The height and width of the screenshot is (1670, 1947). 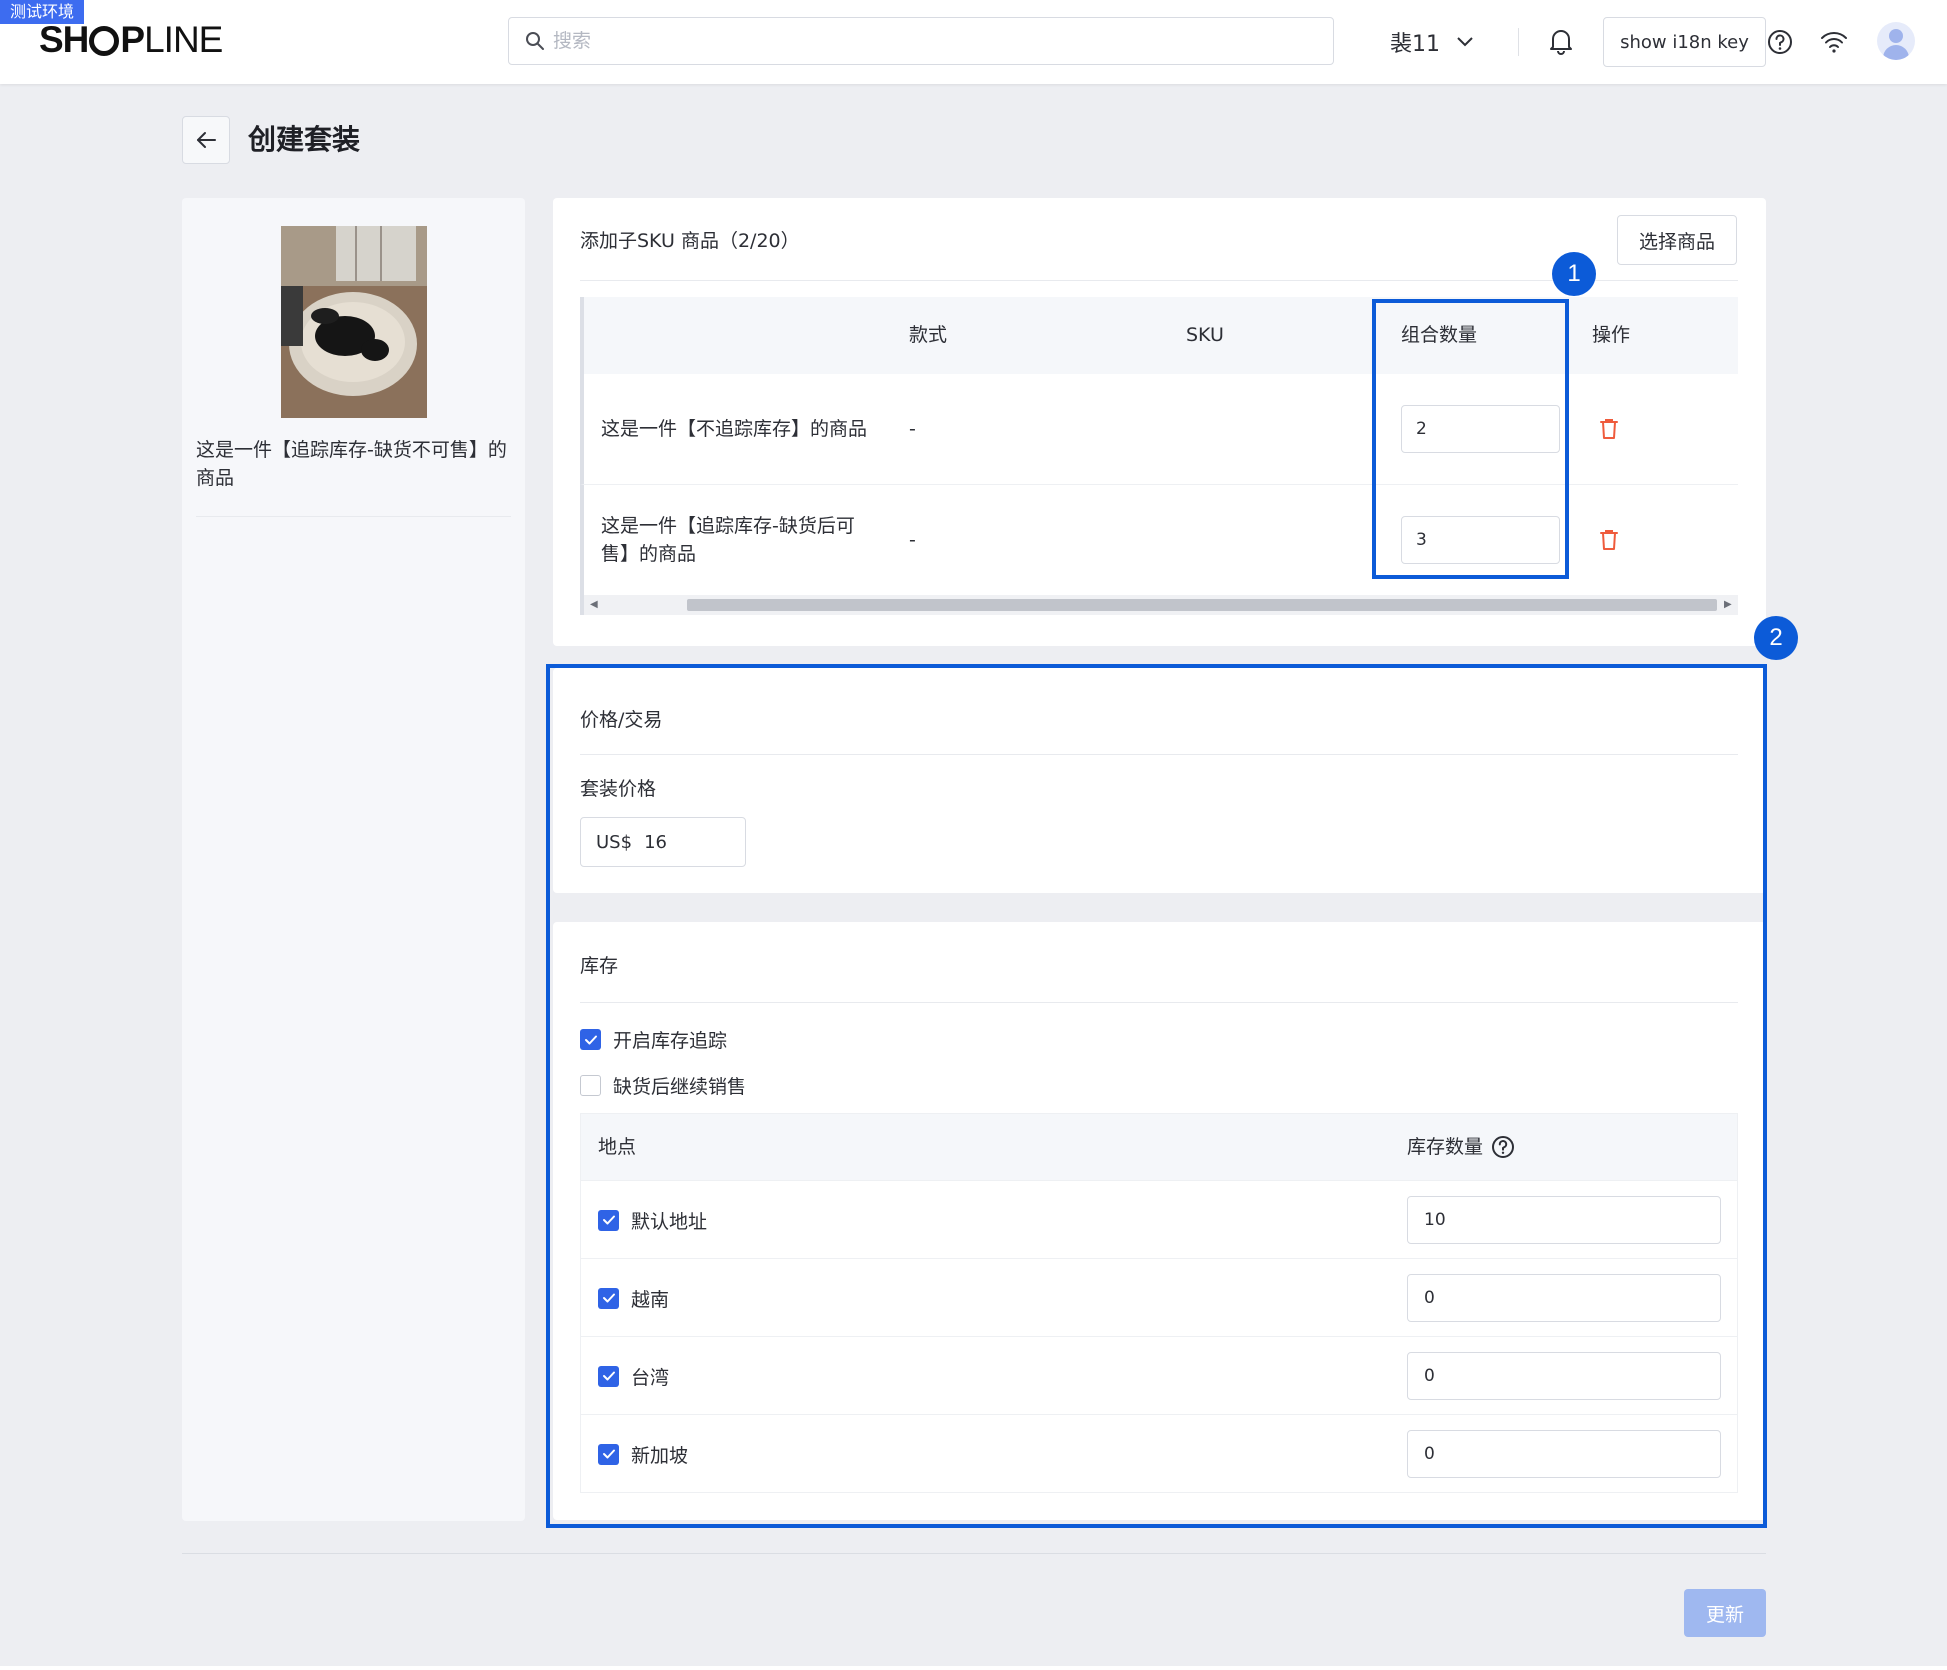 What do you see at coordinates (183, 39) in the screenshot?
I see `logo-text-end: LINE` at bounding box center [183, 39].